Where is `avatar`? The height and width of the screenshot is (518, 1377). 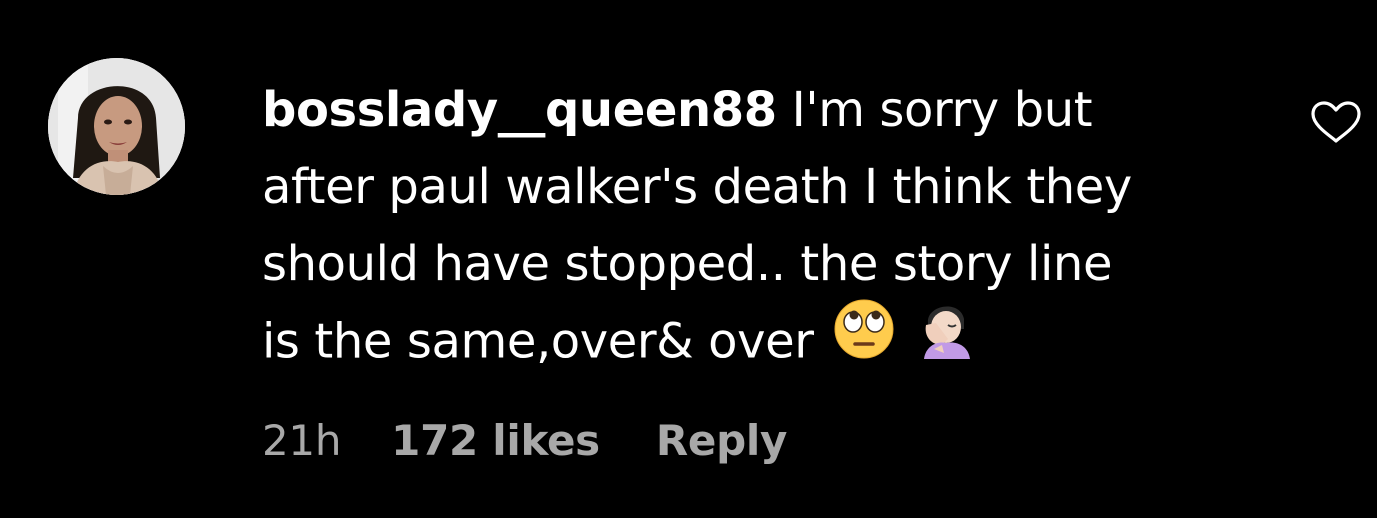 avatar is located at coordinates (116, 126).